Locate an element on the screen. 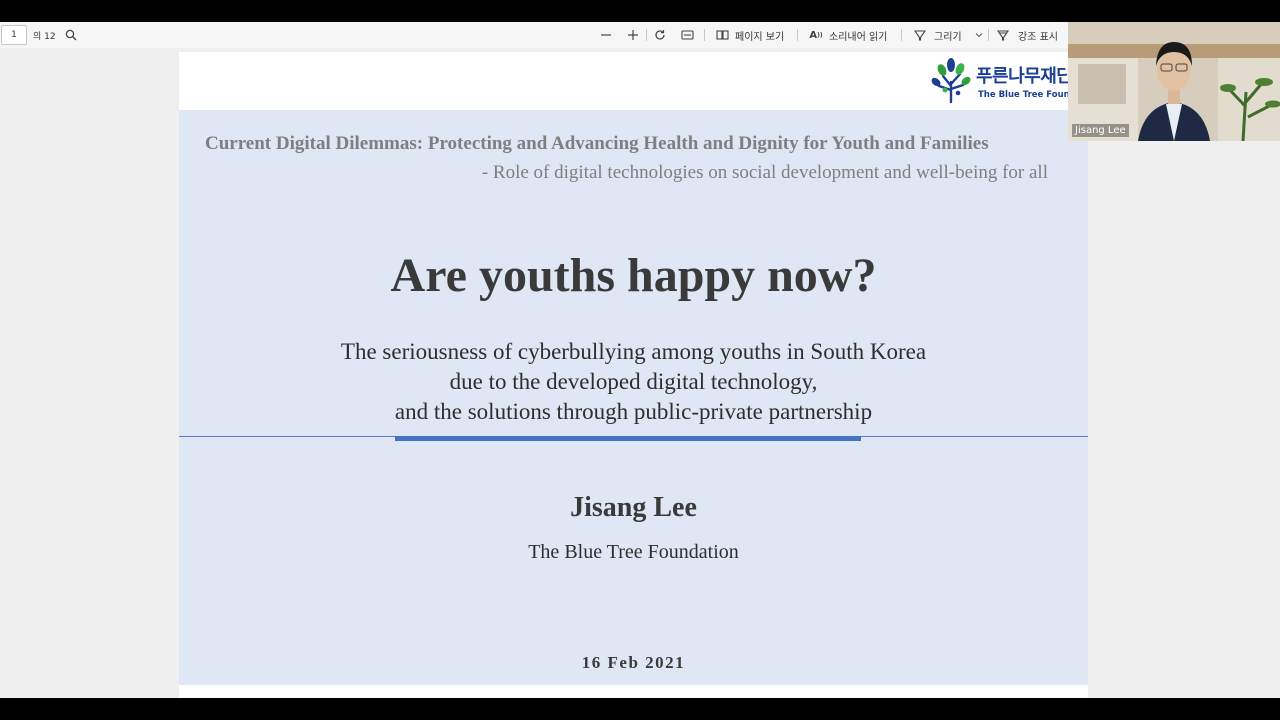 The height and width of the screenshot is (720, 1280). speaker-organization: The Blue Tree Foundation is located at coordinates (633, 552).